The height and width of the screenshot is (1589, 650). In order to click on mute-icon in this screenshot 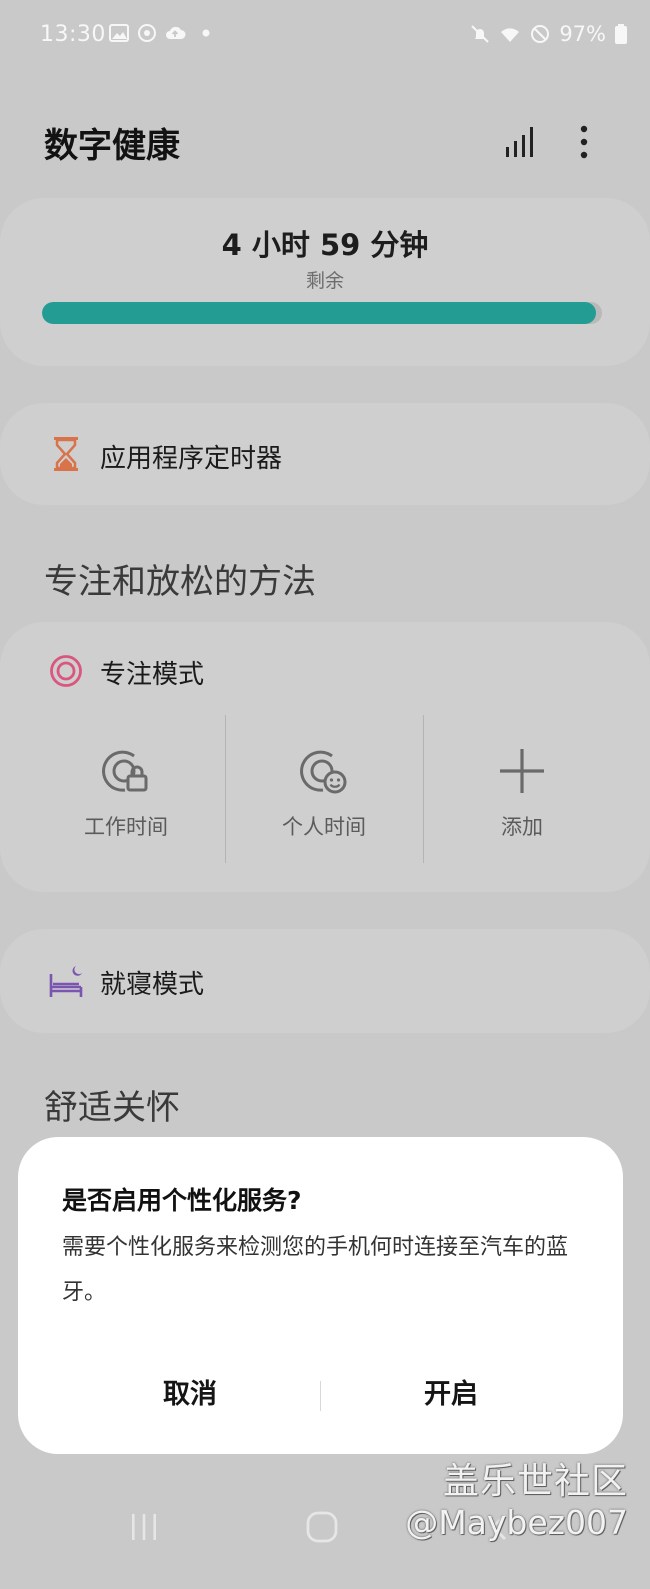, I will do `click(480, 34)`.